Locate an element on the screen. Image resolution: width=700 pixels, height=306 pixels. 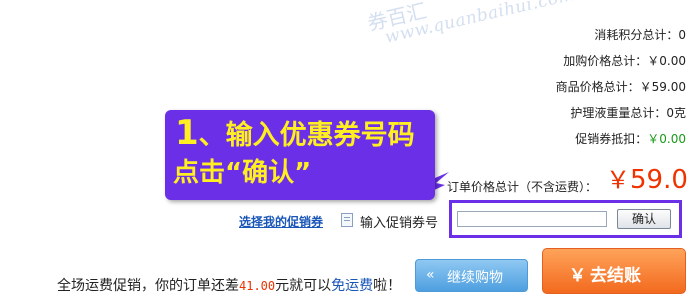
select-my-coupon-link: 选择我的促销券 is located at coordinates (281, 221).